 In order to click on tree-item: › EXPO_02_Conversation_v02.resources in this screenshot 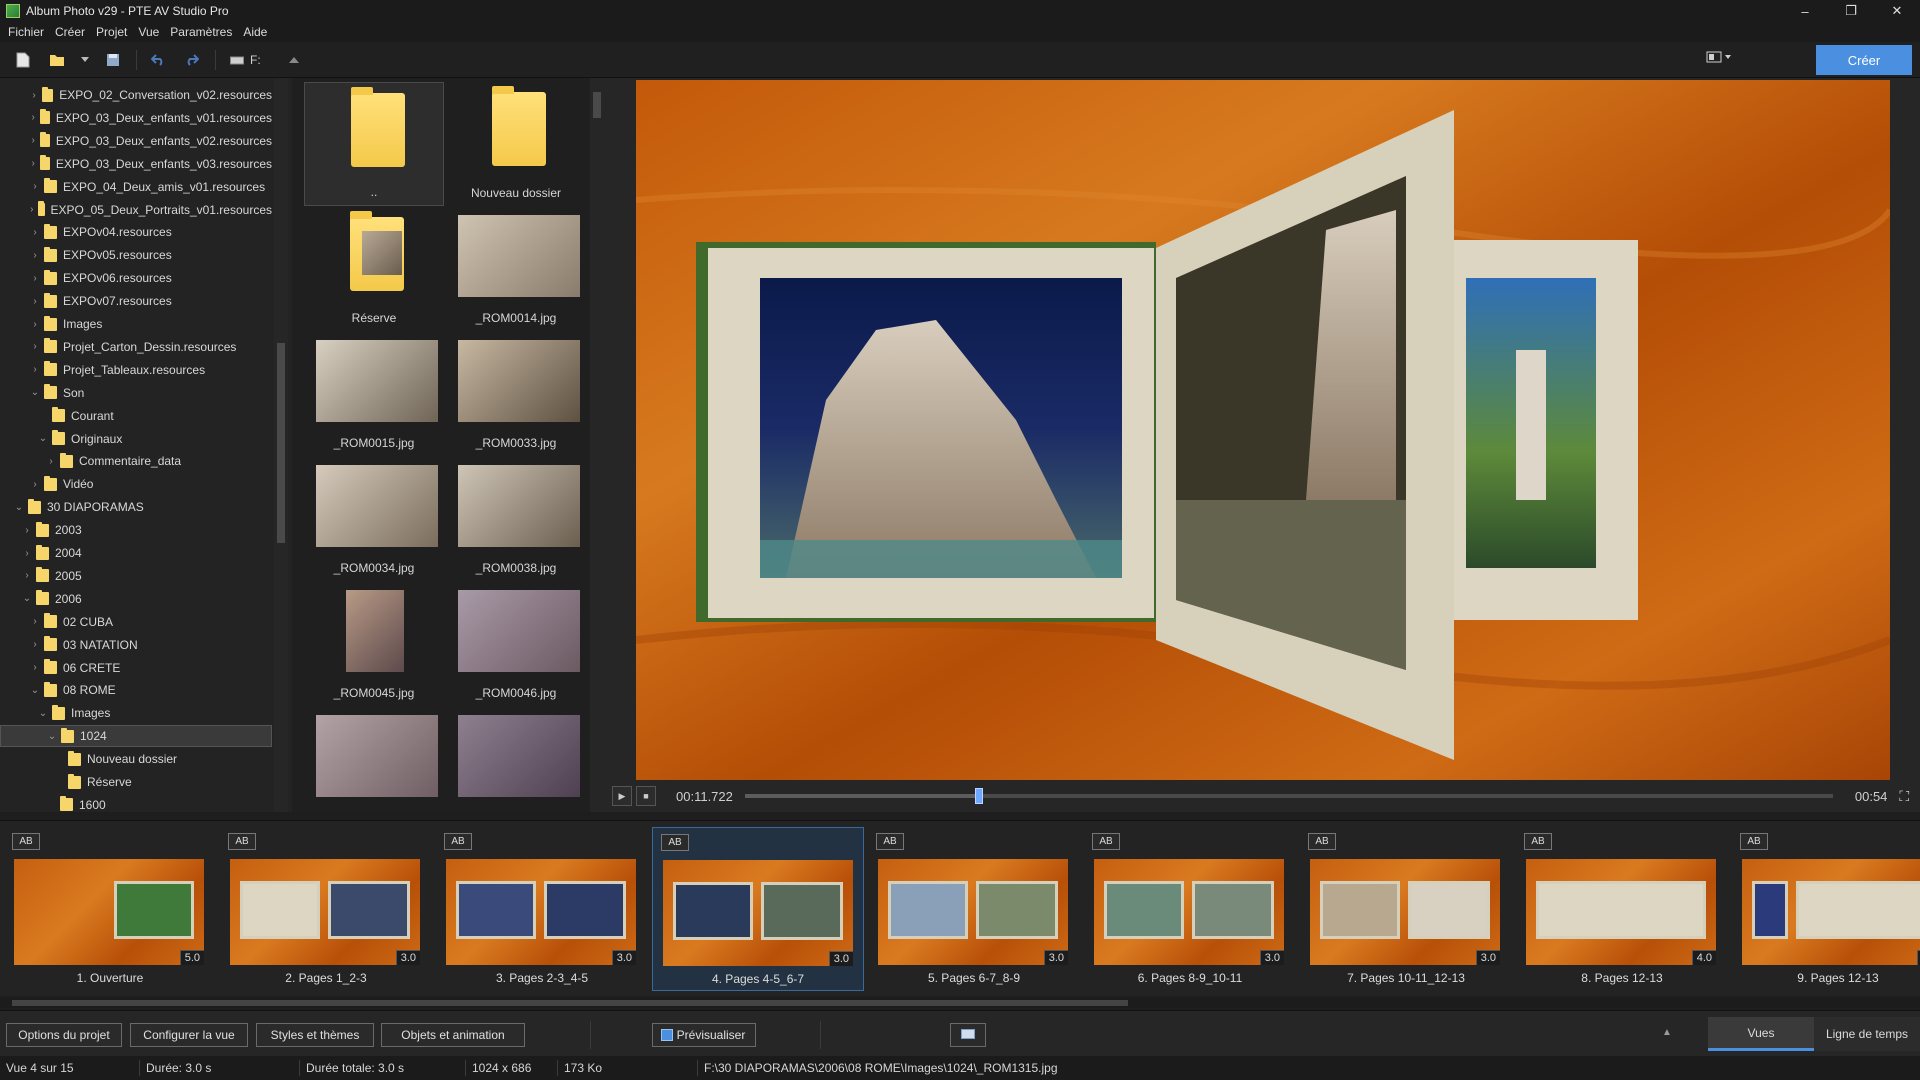, I will do `click(136, 95)`.